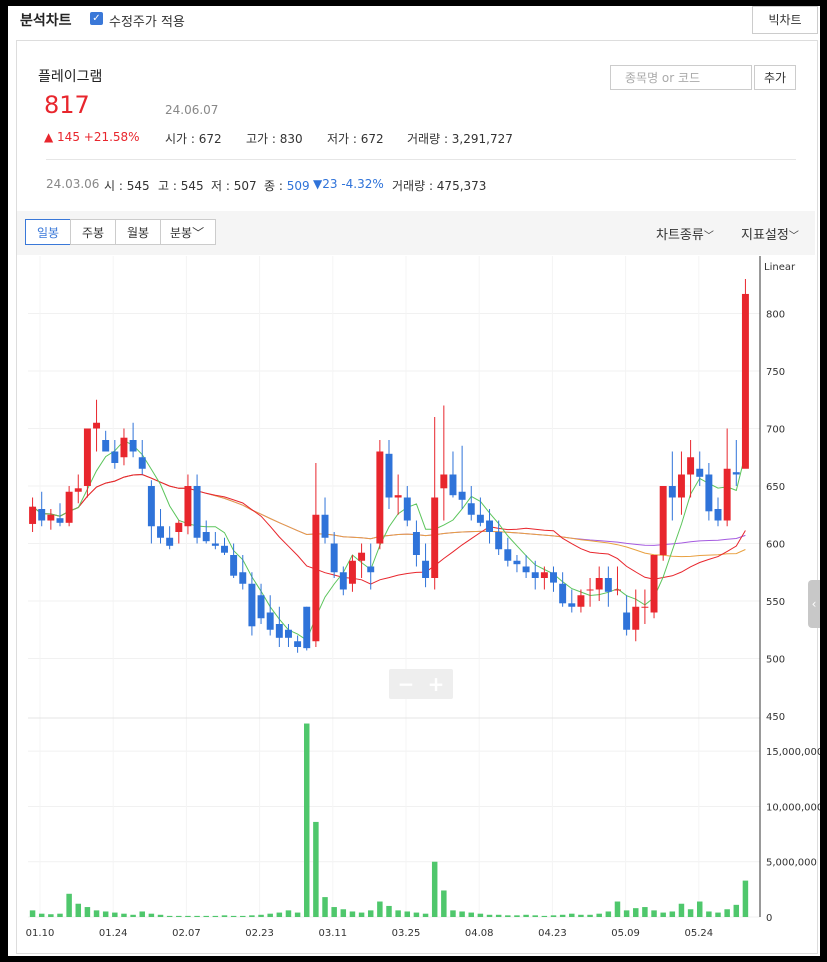 This screenshot has height=962, width=827. Describe the element at coordinates (332, 933) in the screenshot. I see `date-tick-label: 03.11` at that location.